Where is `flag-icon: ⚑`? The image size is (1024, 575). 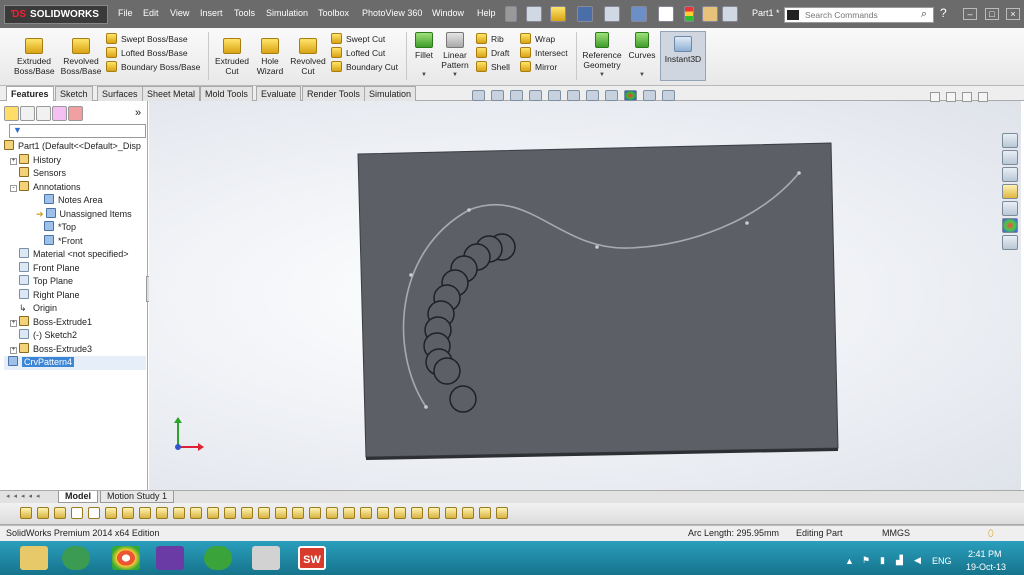
flag-icon: ⚑ is located at coordinates (866, 560).